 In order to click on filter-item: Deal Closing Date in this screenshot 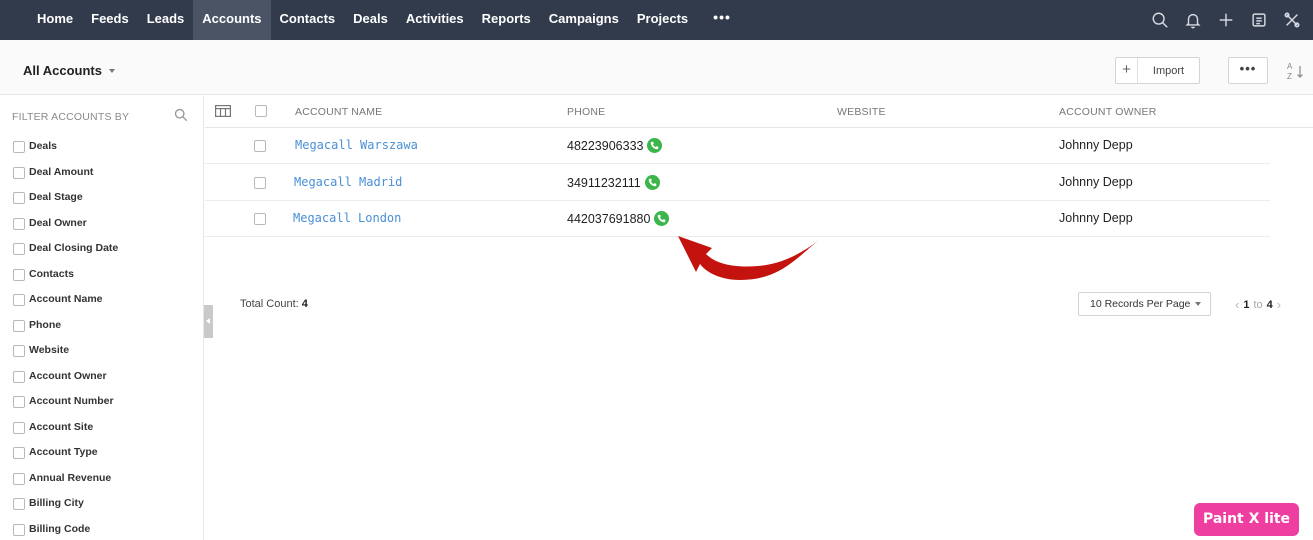, I will do `click(65, 255)`.